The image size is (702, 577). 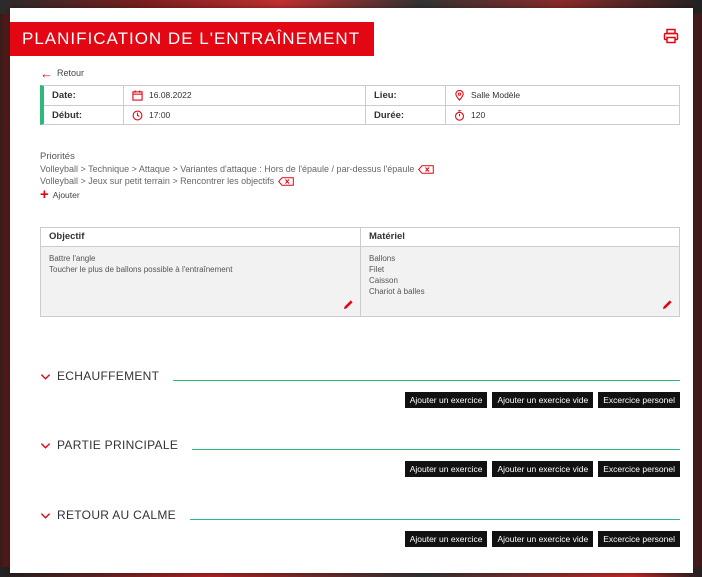 What do you see at coordinates (84, 115) in the screenshot?
I see `start-label: Début:` at bounding box center [84, 115].